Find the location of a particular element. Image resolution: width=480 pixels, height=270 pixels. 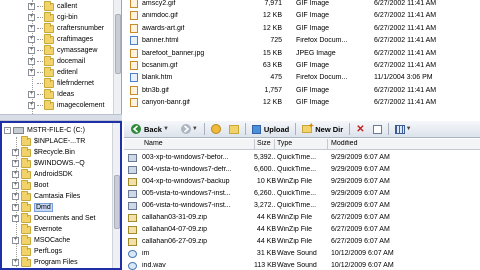

up-folder-button is located at coordinates (234, 129).